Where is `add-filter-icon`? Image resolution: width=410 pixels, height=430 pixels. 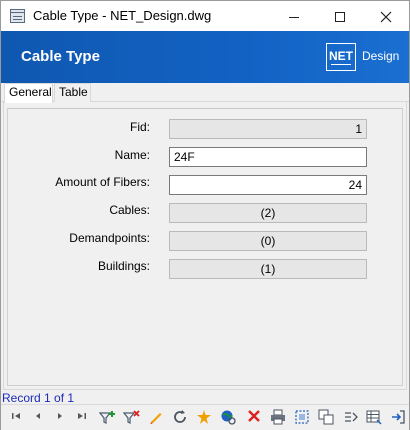 add-filter-icon is located at coordinates (106, 417).